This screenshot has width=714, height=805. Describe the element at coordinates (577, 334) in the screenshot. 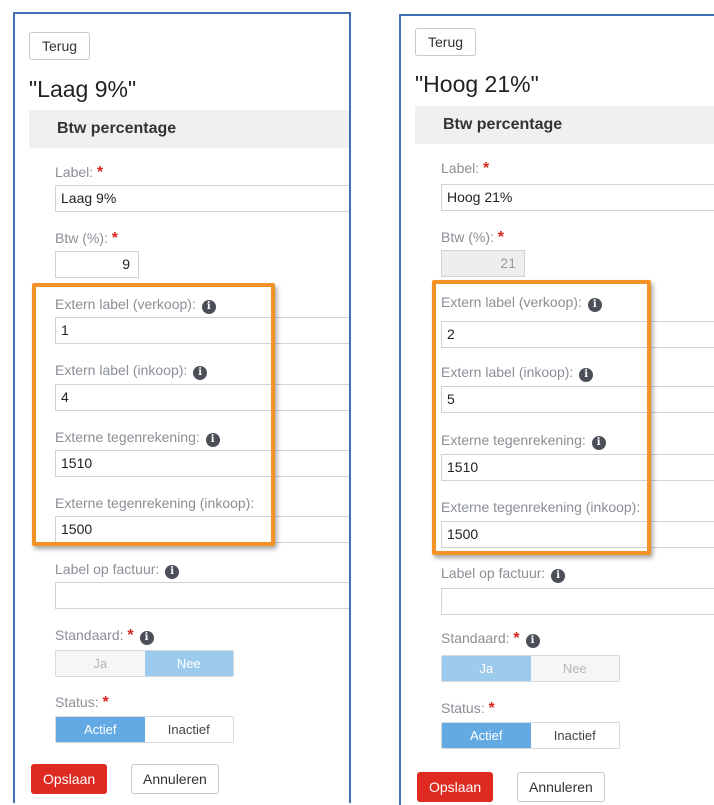

I see `ext-label-sale-input: 2` at that location.